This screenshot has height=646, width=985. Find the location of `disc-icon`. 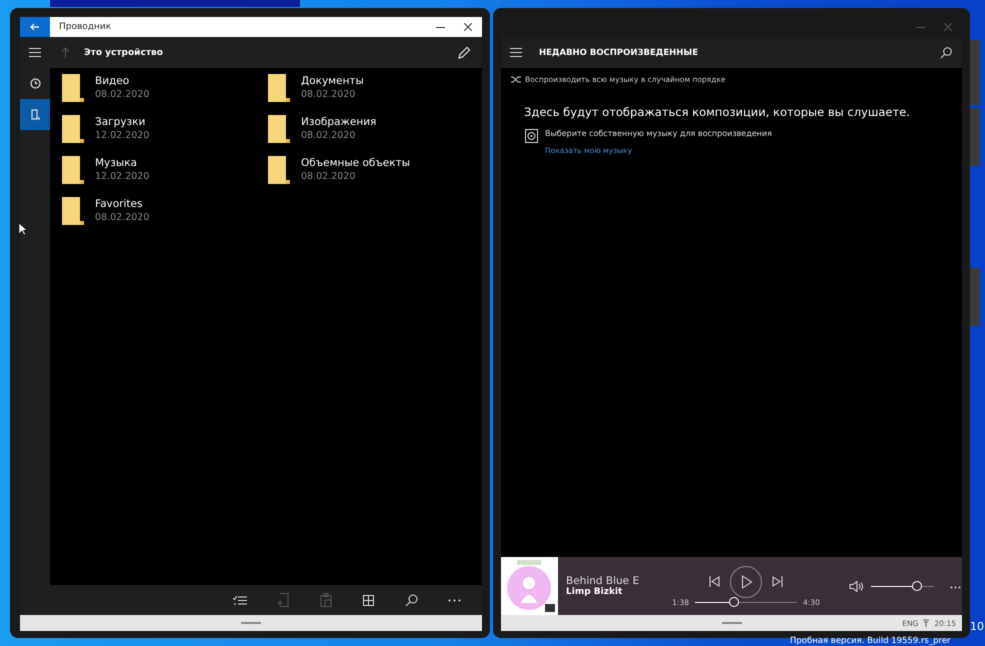

disc-icon is located at coordinates (531, 136).